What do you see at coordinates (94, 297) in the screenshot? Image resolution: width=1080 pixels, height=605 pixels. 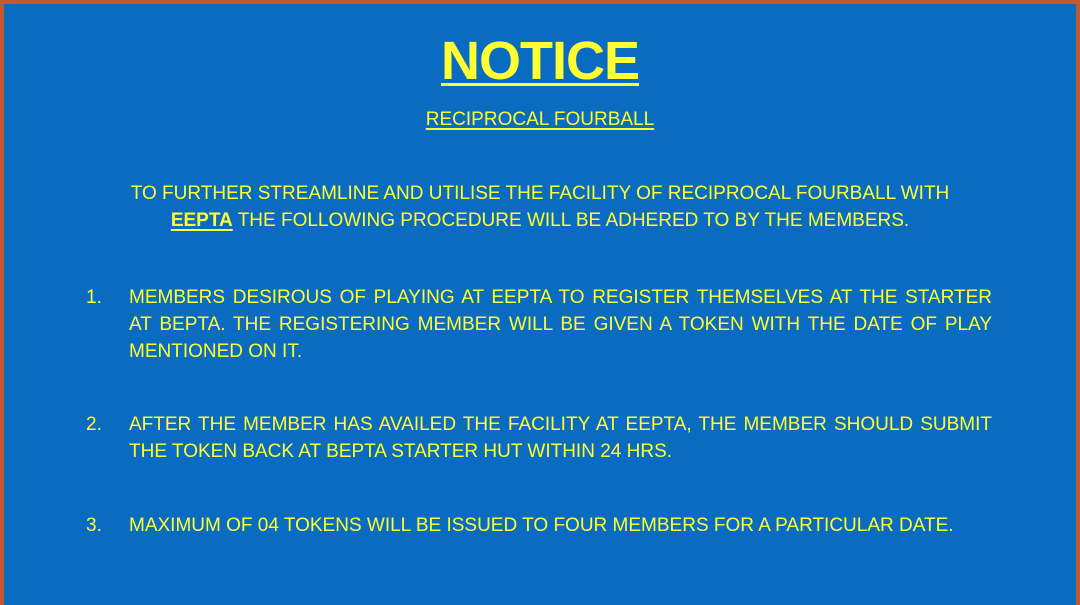 I see `procedure-item-number: 1.` at bounding box center [94, 297].